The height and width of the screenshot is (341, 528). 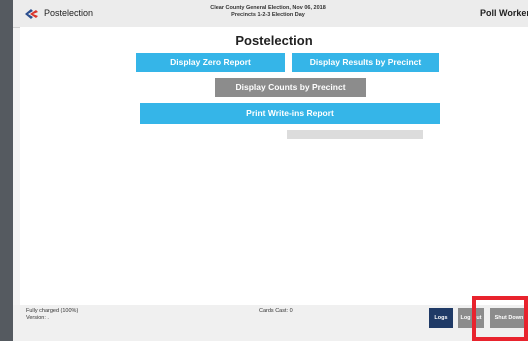 What do you see at coordinates (441, 318) in the screenshot?
I see `logs-button: Logs` at bounding box center [441, 318].